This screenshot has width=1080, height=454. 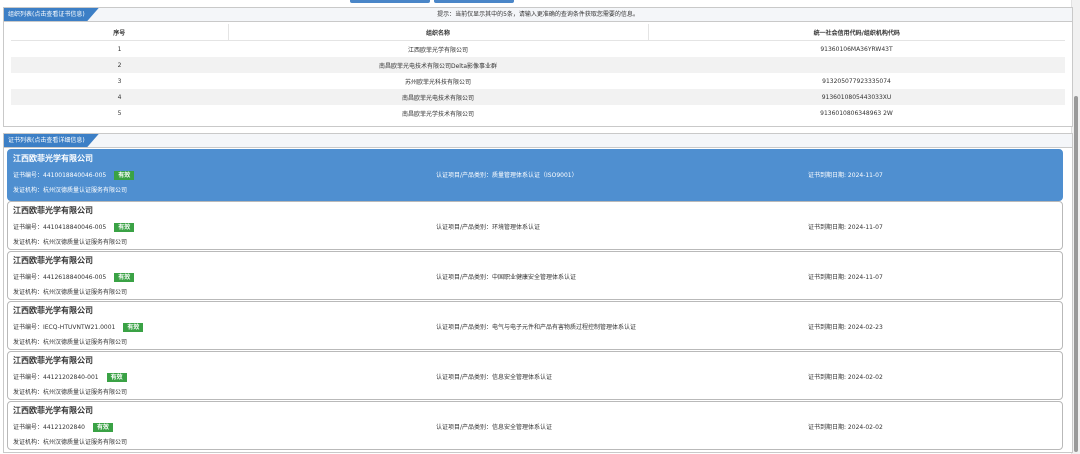 I want to click on cert-number-row: 证书编号：44121202840-001 有效, so click(x=70, y=377).